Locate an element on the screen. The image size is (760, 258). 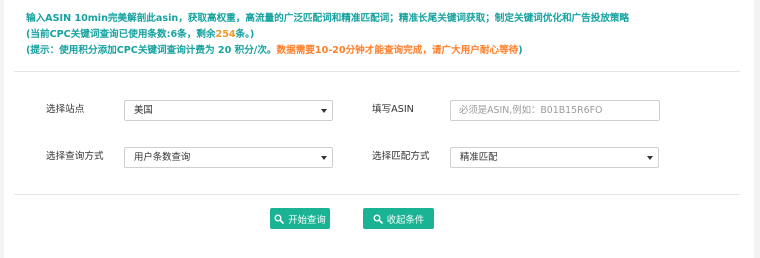
match-method-select: 精准匹配 is located at coordinates (554, 157).